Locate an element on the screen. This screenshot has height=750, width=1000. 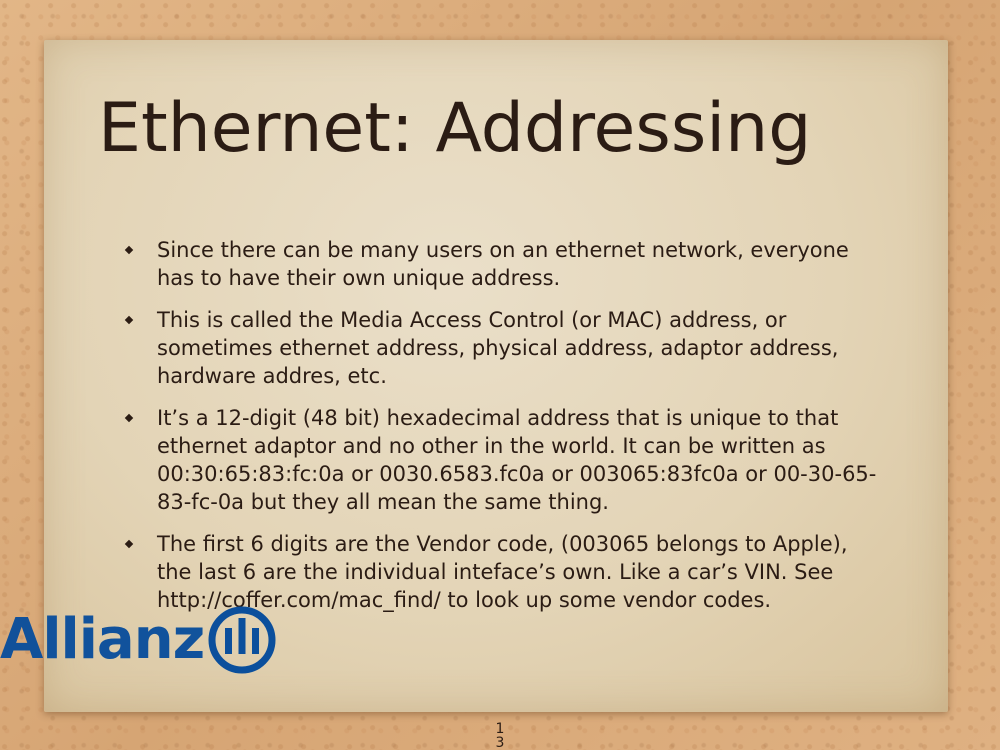
allianz-eagle-icon is located at coordinates (242, 640).